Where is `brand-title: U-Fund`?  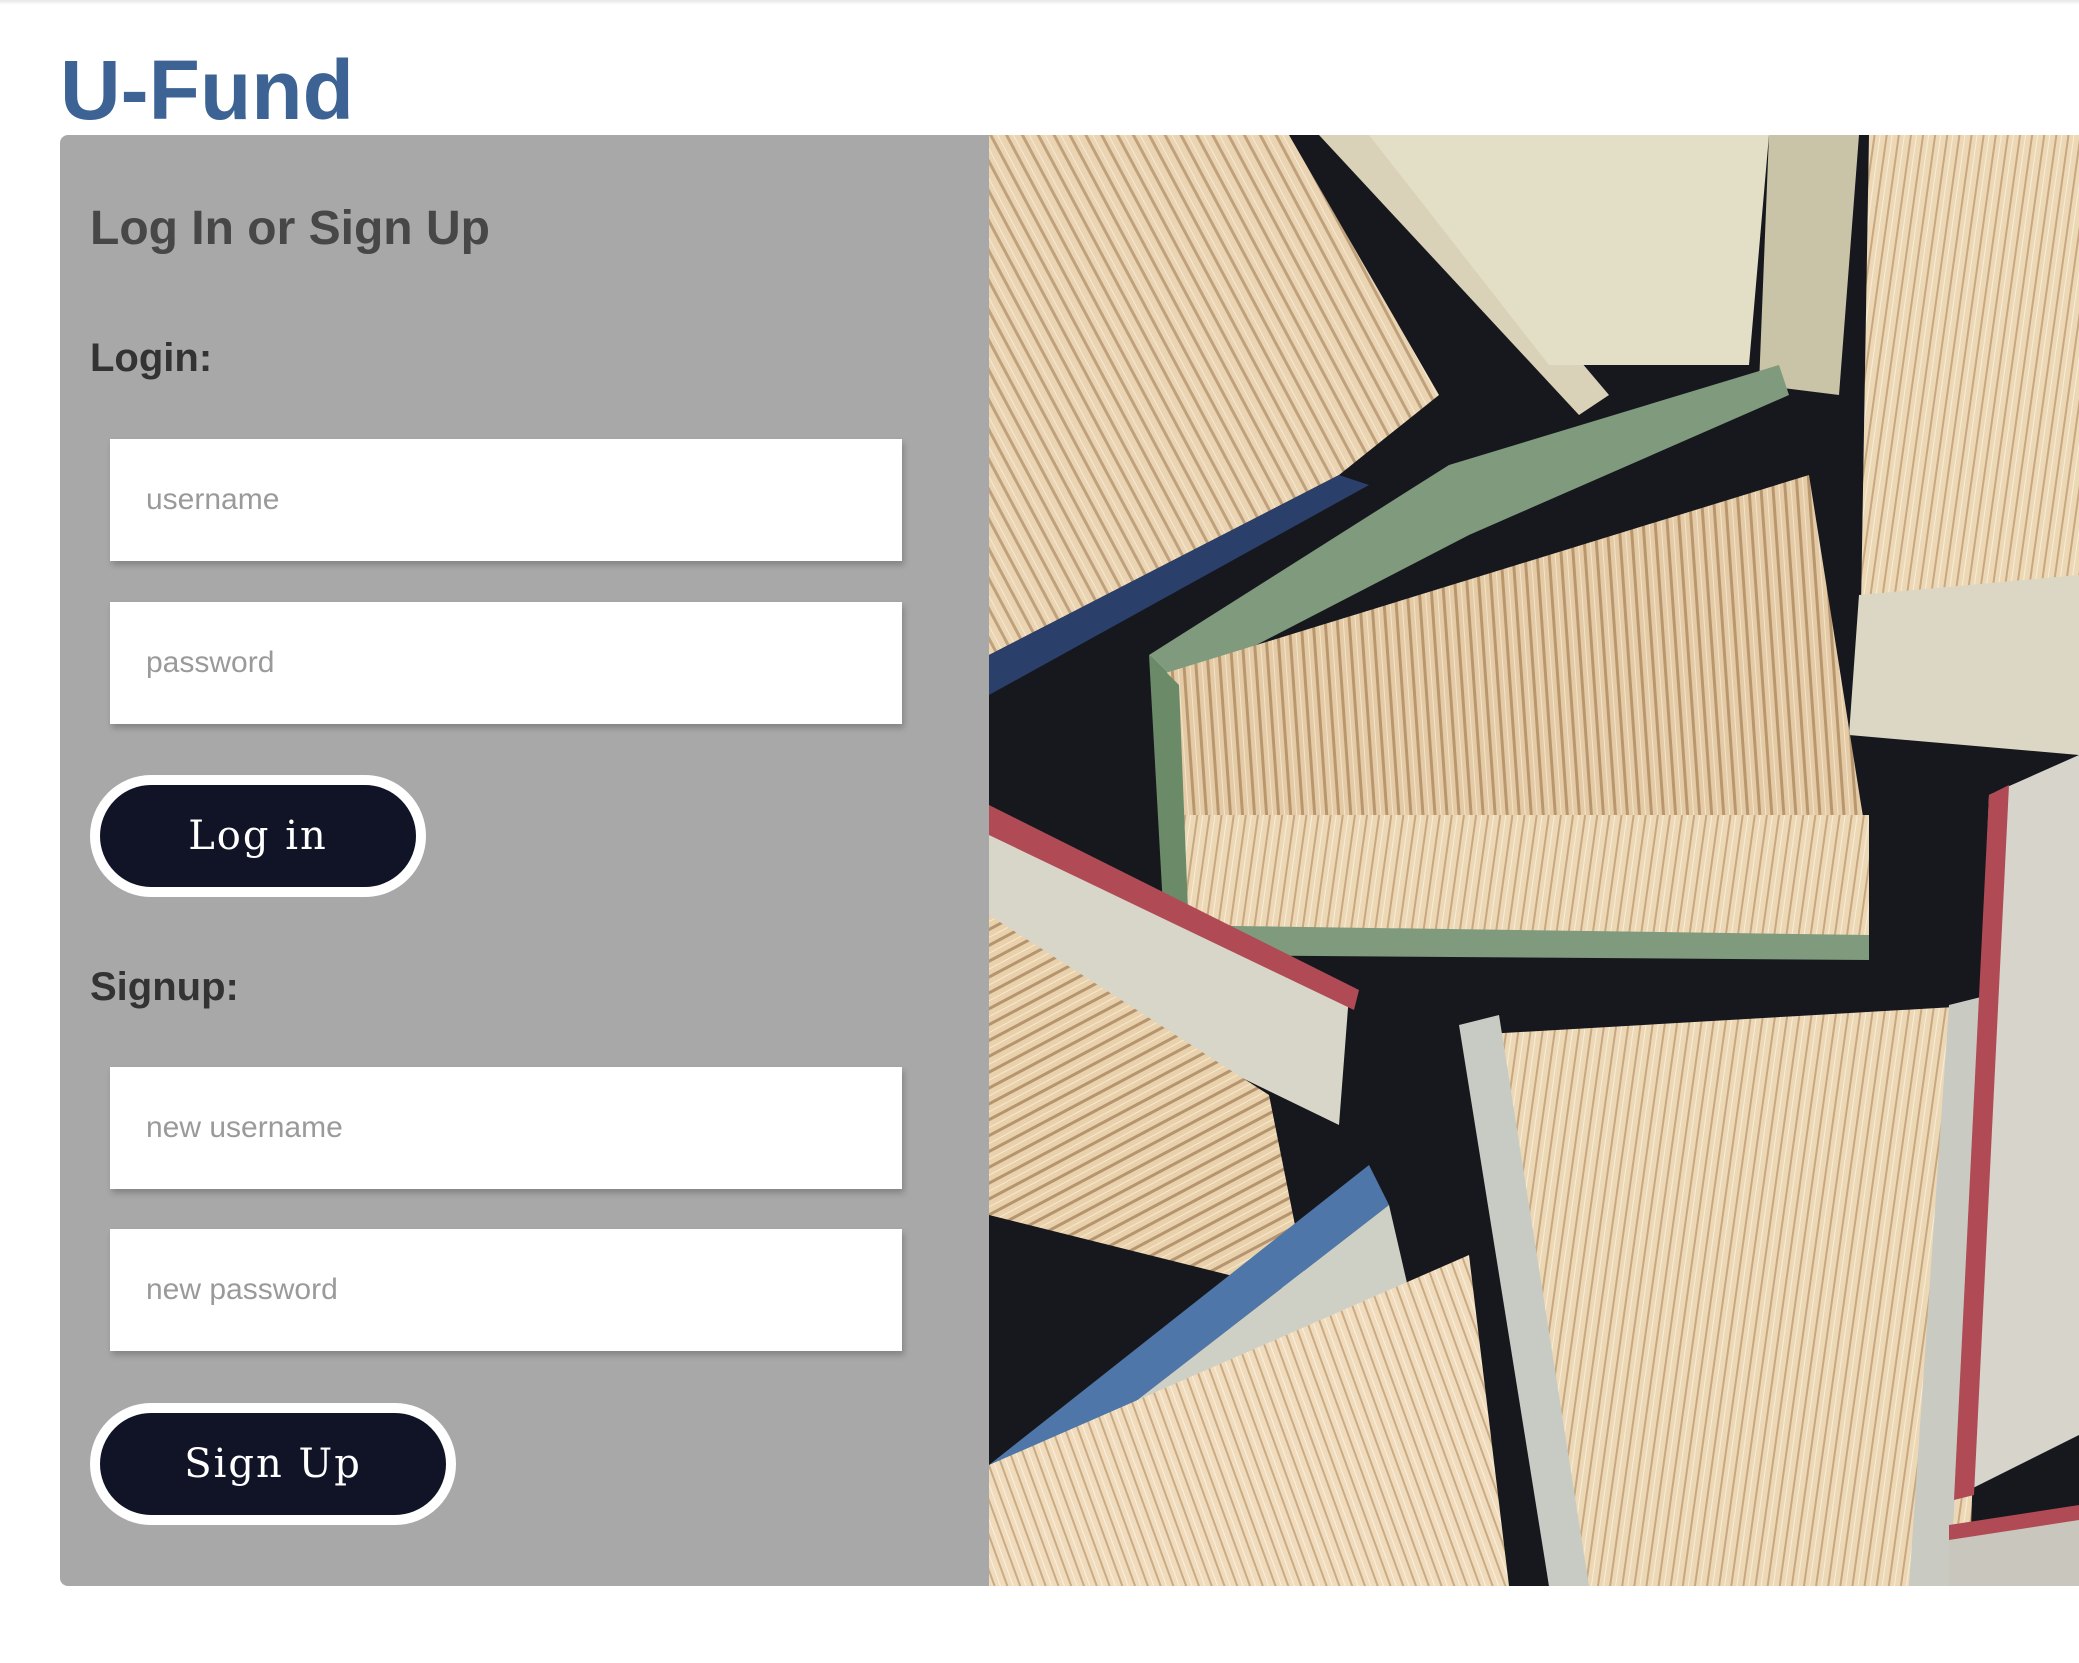
brand-title: U-Fund is located at coordinates (207, 90).